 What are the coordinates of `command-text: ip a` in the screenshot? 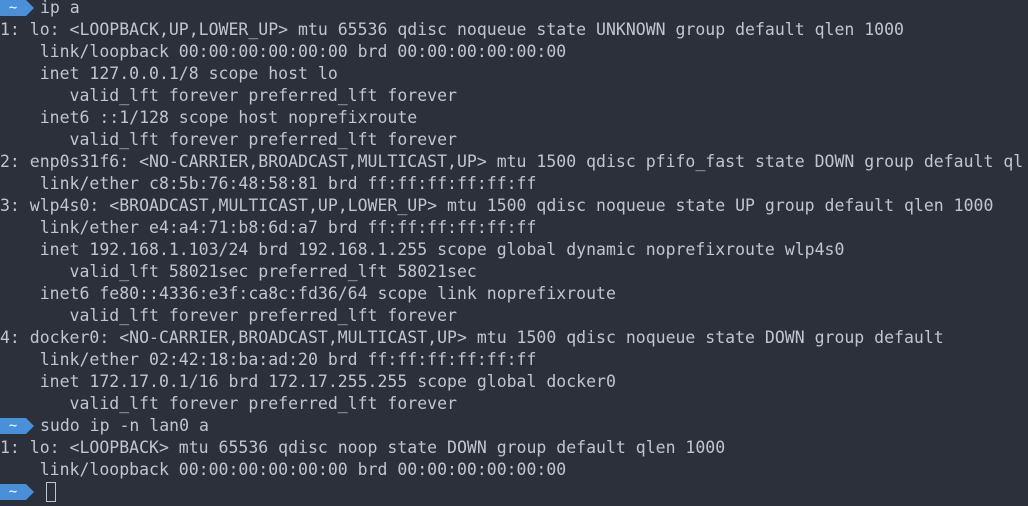 It's located at (60, 8).